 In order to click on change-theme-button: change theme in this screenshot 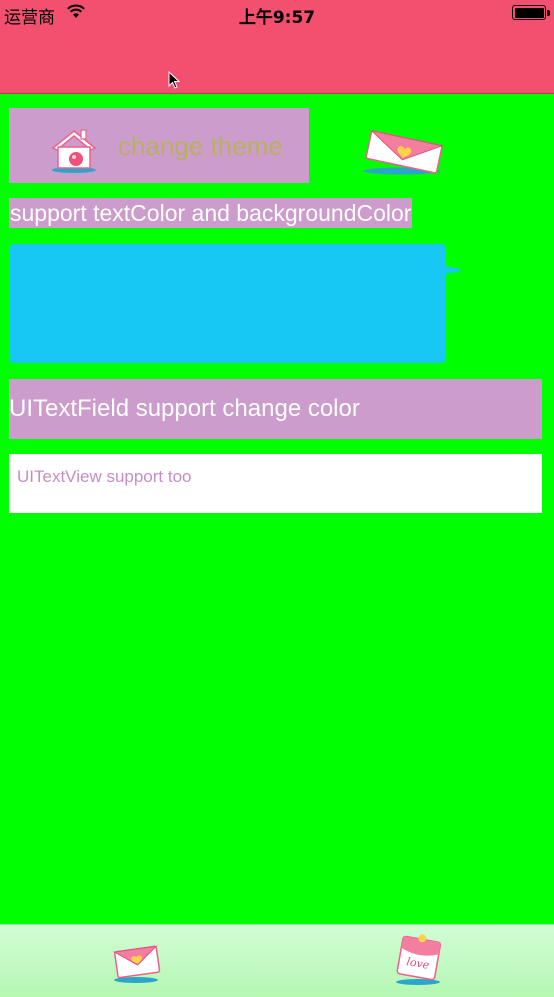, I will do `click(159, 145)`.